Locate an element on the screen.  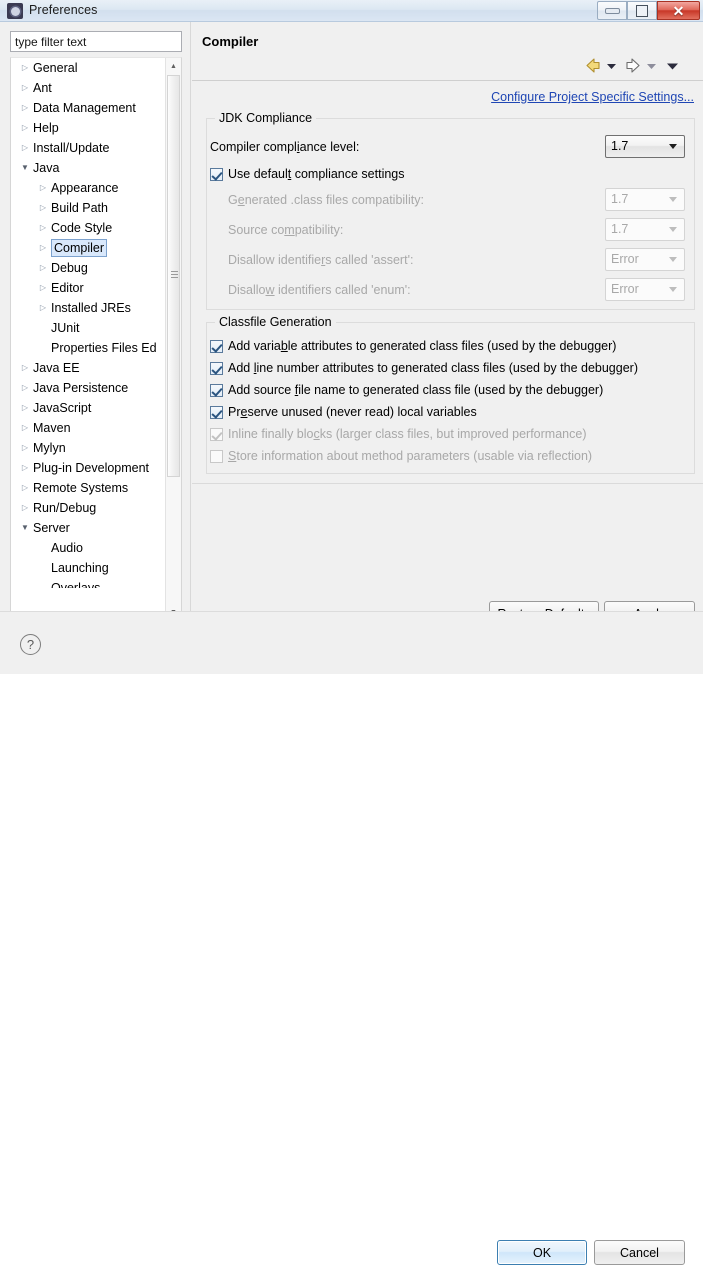
sidebar-item-editor: ▷ Editor is located at coordinates (89, 288).